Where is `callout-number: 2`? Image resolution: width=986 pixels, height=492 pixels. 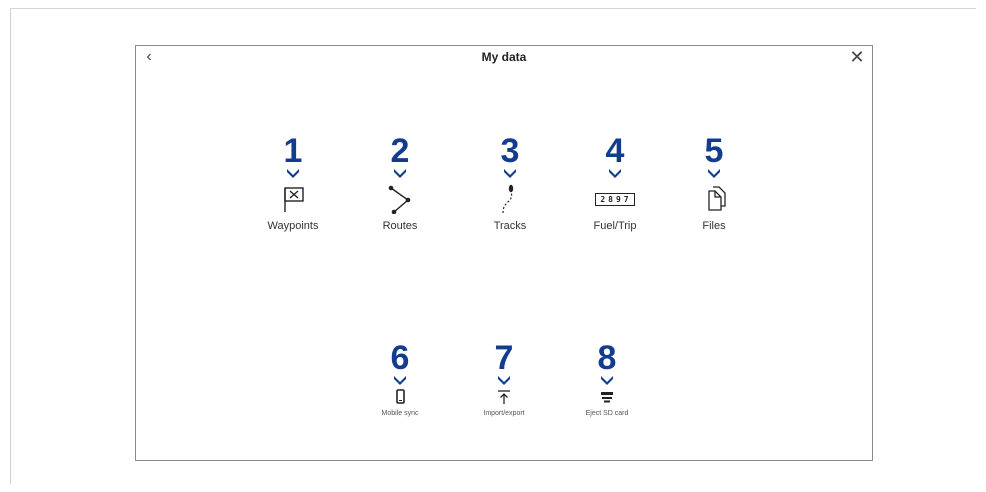
callout-number: 2 is located at coordinates (400, 151).